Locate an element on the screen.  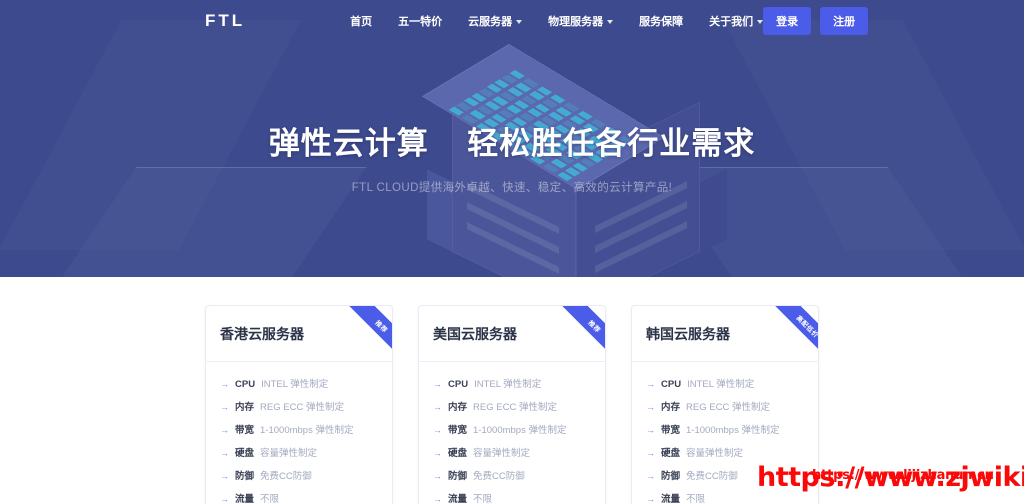
card-title: 美国云服务器 is located at coordinates (475, 333).